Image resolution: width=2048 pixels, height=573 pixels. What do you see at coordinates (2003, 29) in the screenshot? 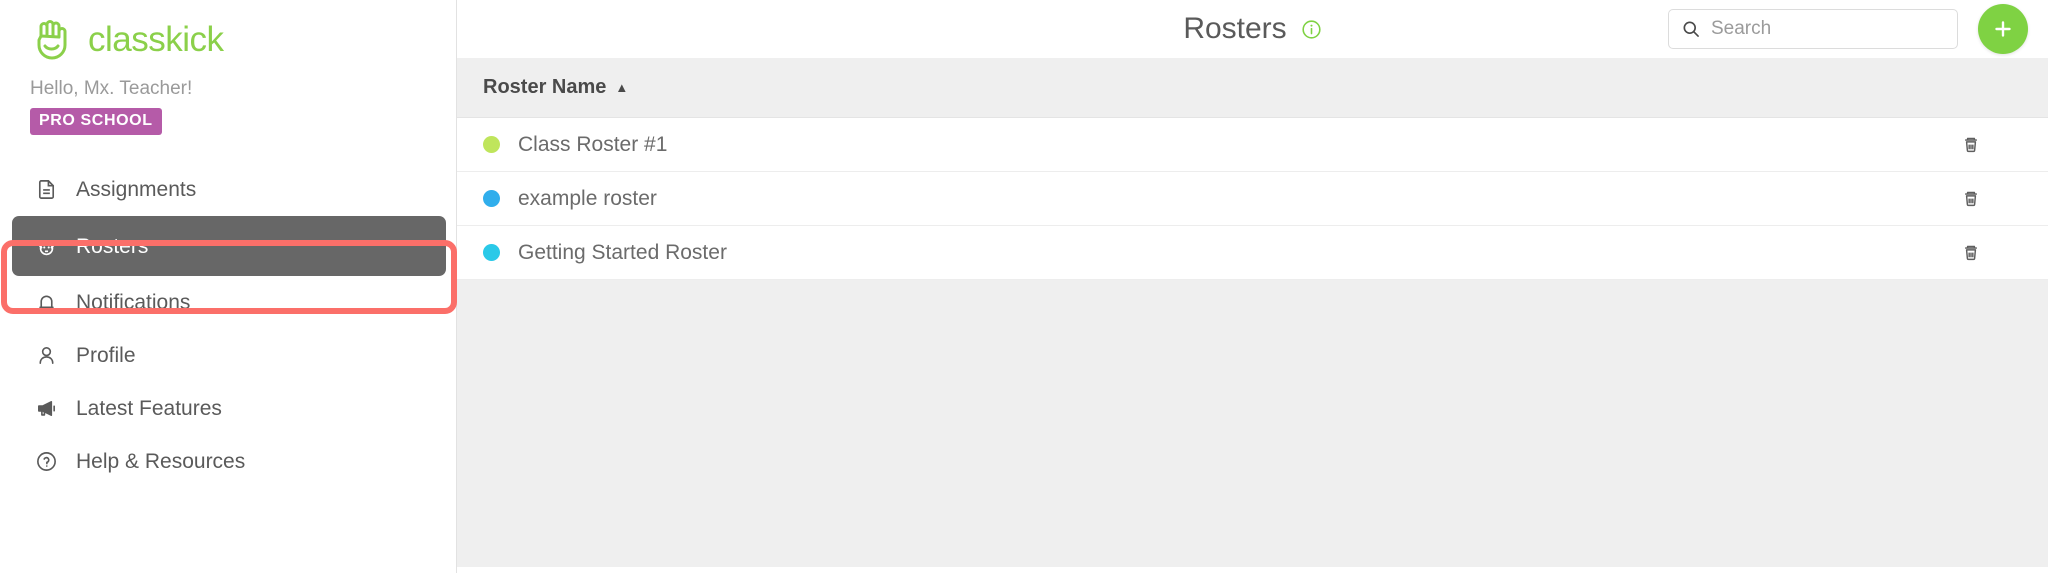
I see `add-roster-button` at bounding box center [2003, 29].